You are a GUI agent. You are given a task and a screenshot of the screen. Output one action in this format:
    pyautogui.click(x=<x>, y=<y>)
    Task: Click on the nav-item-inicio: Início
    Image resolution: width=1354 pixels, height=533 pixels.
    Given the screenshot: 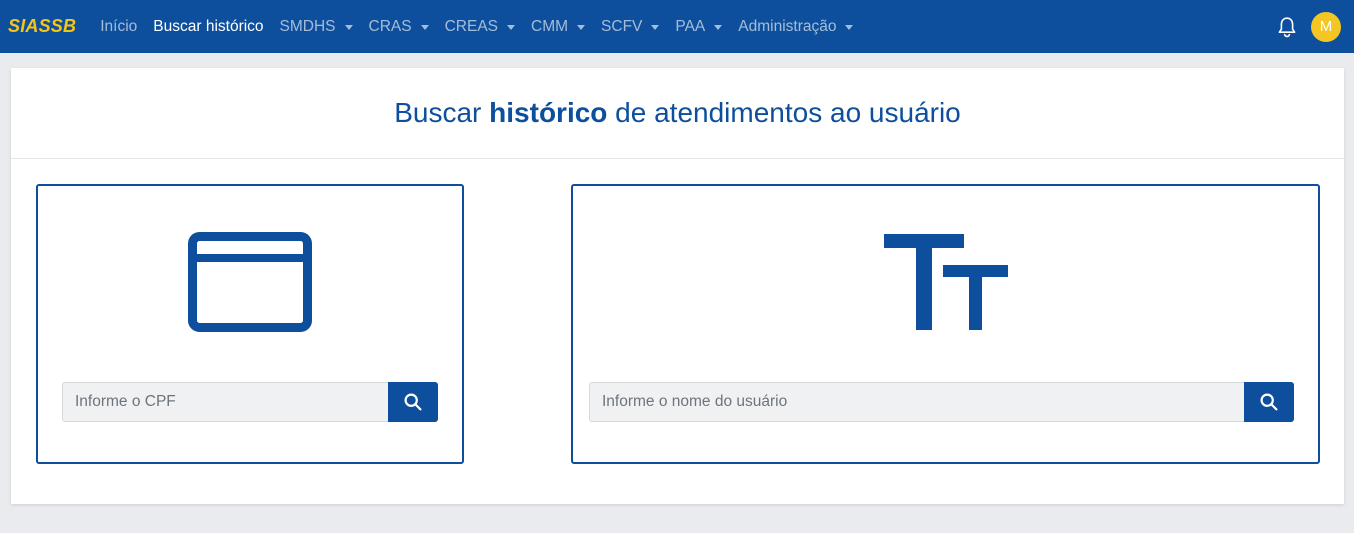 What is the action you would take?
    pyautogui.click(x=118, y=27)
    